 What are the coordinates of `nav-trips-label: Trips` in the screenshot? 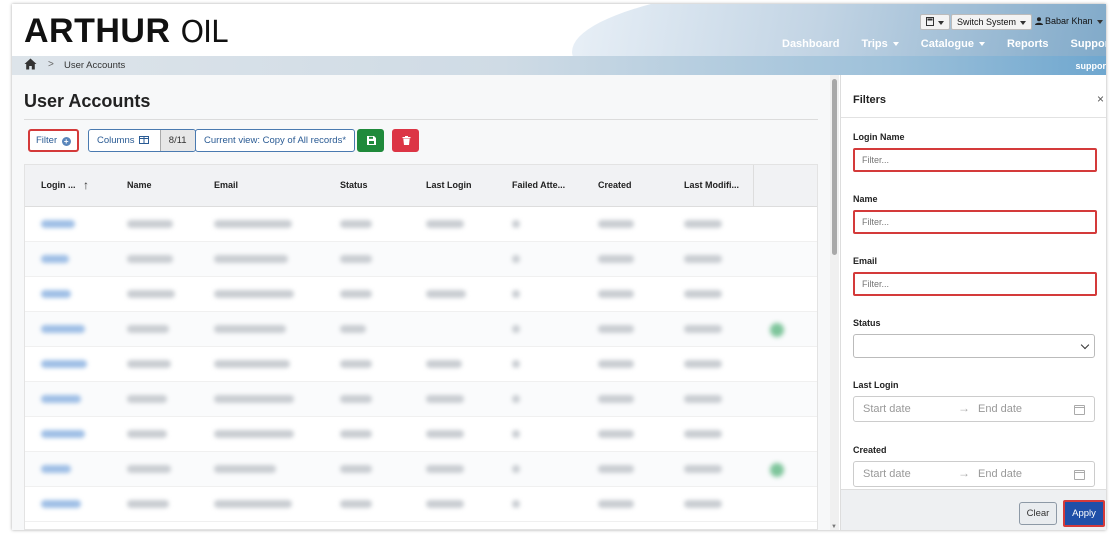 It's located at (874, 44).